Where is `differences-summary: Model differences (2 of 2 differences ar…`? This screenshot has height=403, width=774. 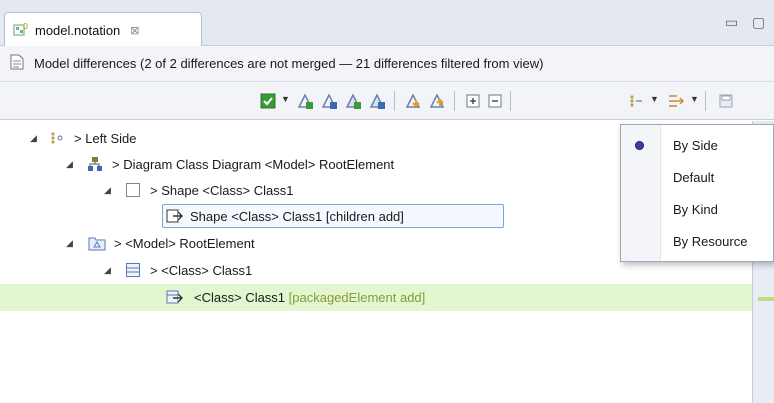
differences-summary: Model differences (2 of 2 differences ar… is located at coordinates (289, 63).